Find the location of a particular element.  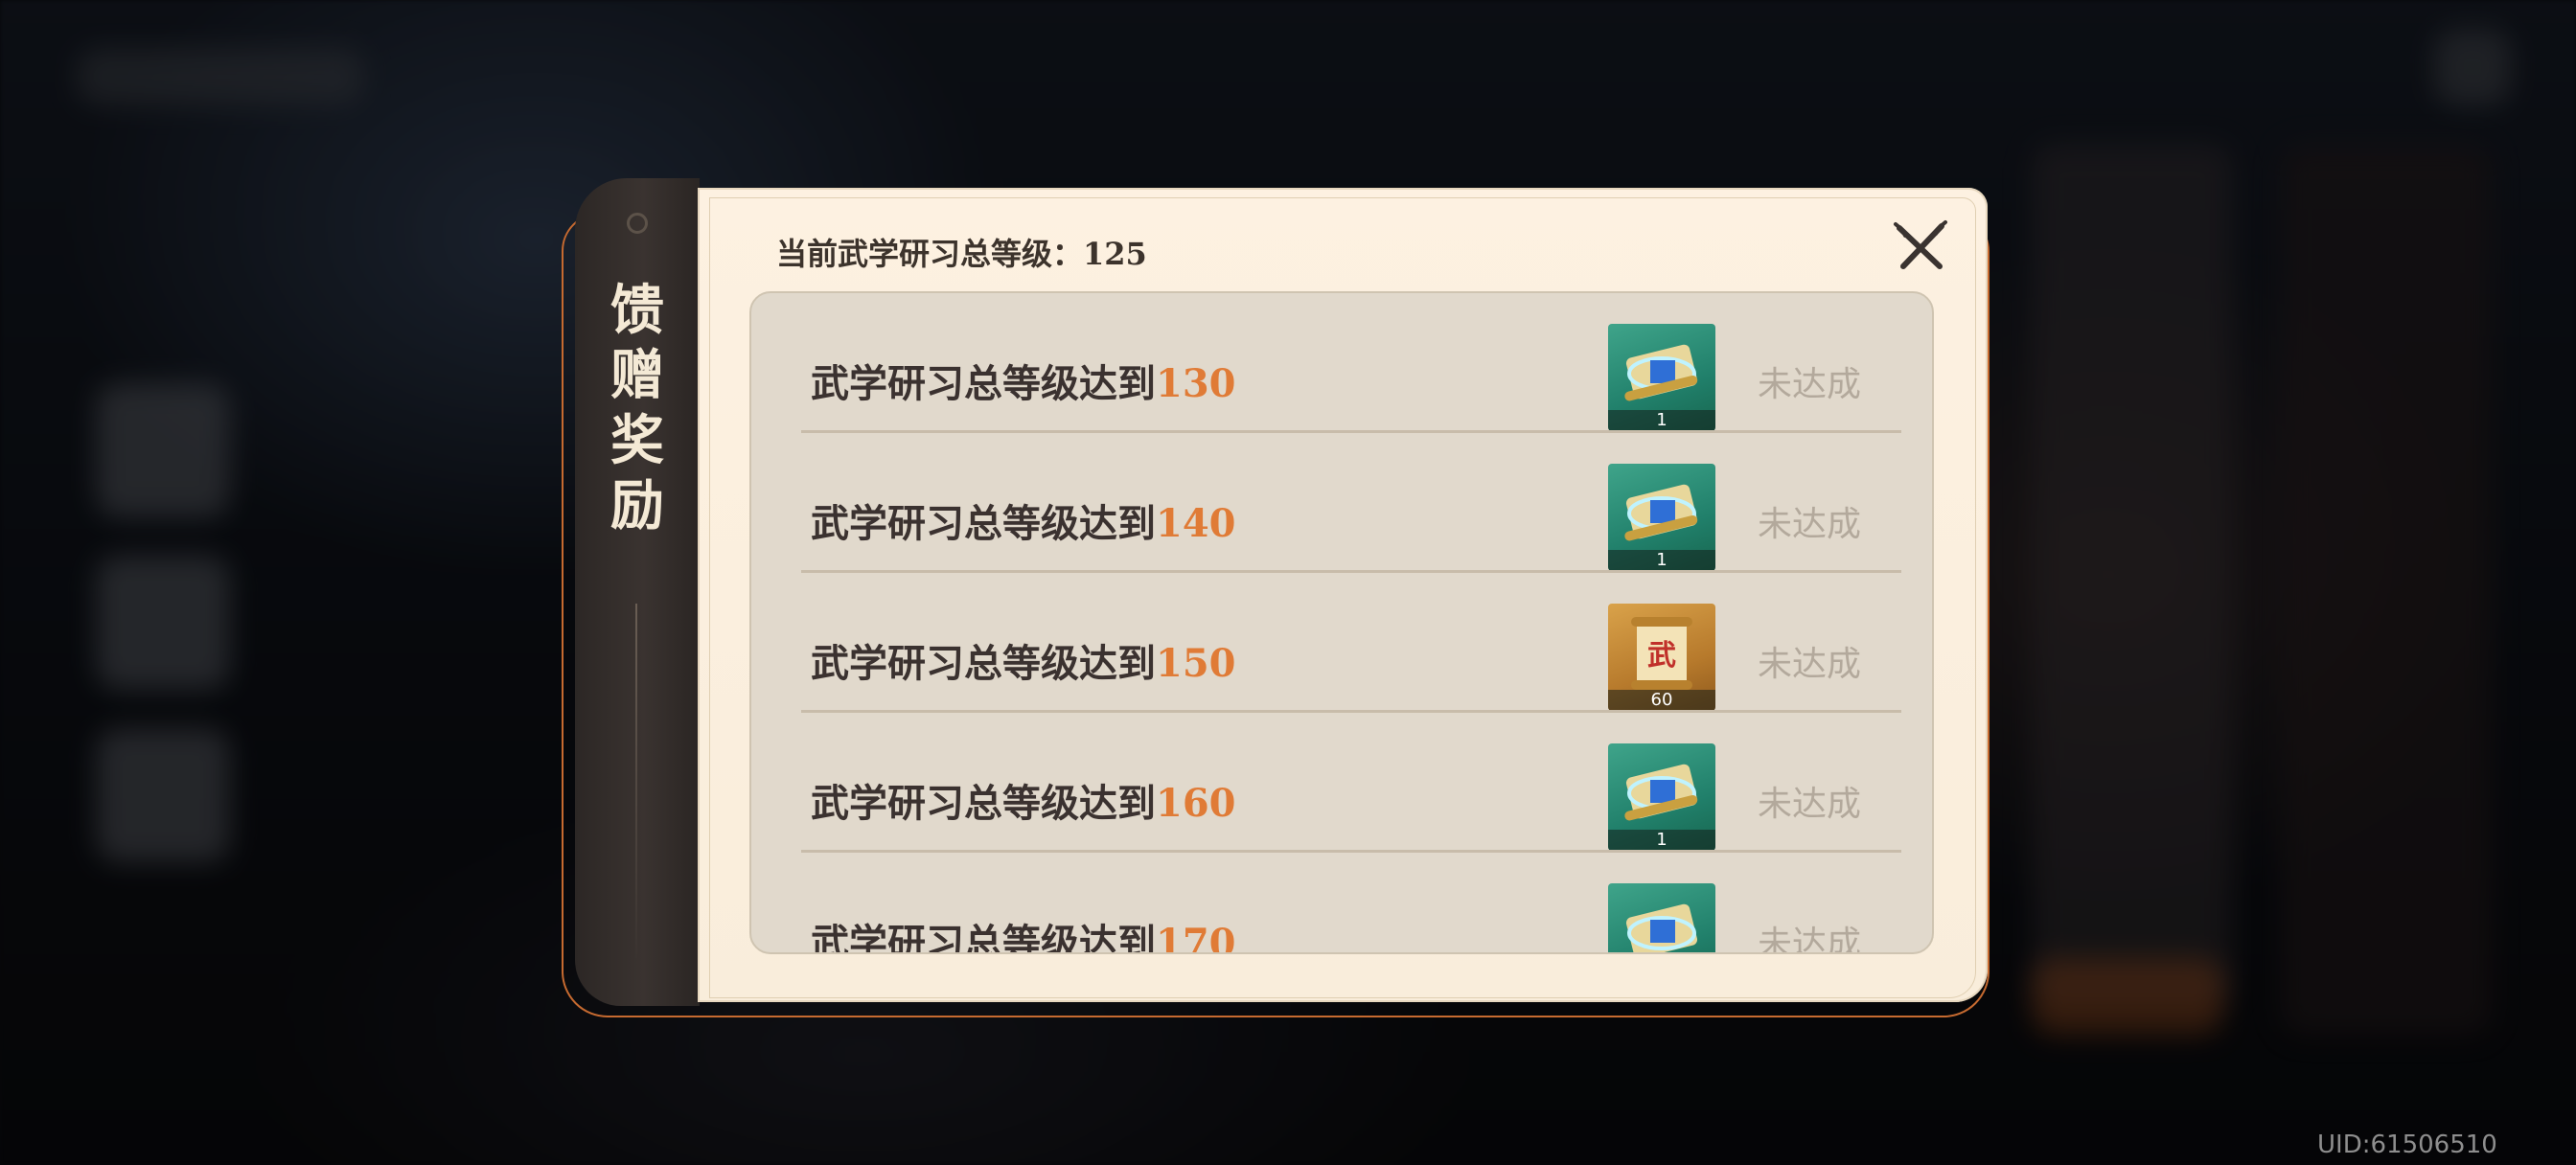

reward-glyph: 武 is located at coordinates (1661, 656).